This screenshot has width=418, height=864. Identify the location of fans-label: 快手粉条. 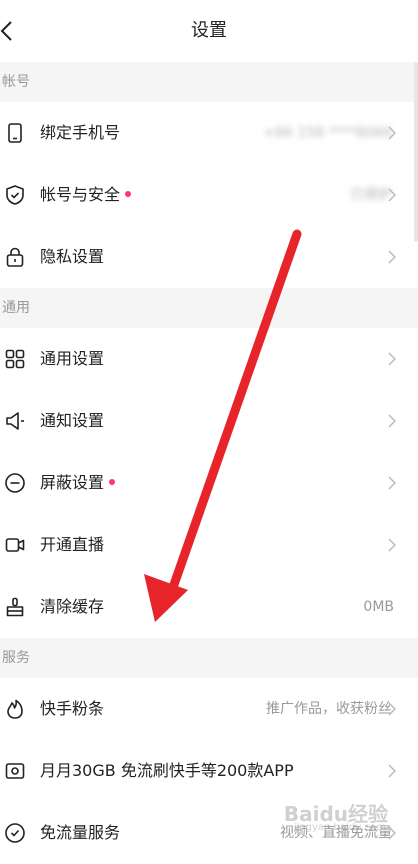
(72, 708).